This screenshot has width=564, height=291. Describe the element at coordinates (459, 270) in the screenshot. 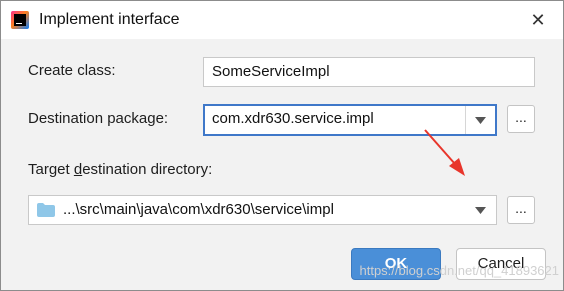

I see `watermark: https://blog.csdn.net/qq_41893621` at that location.